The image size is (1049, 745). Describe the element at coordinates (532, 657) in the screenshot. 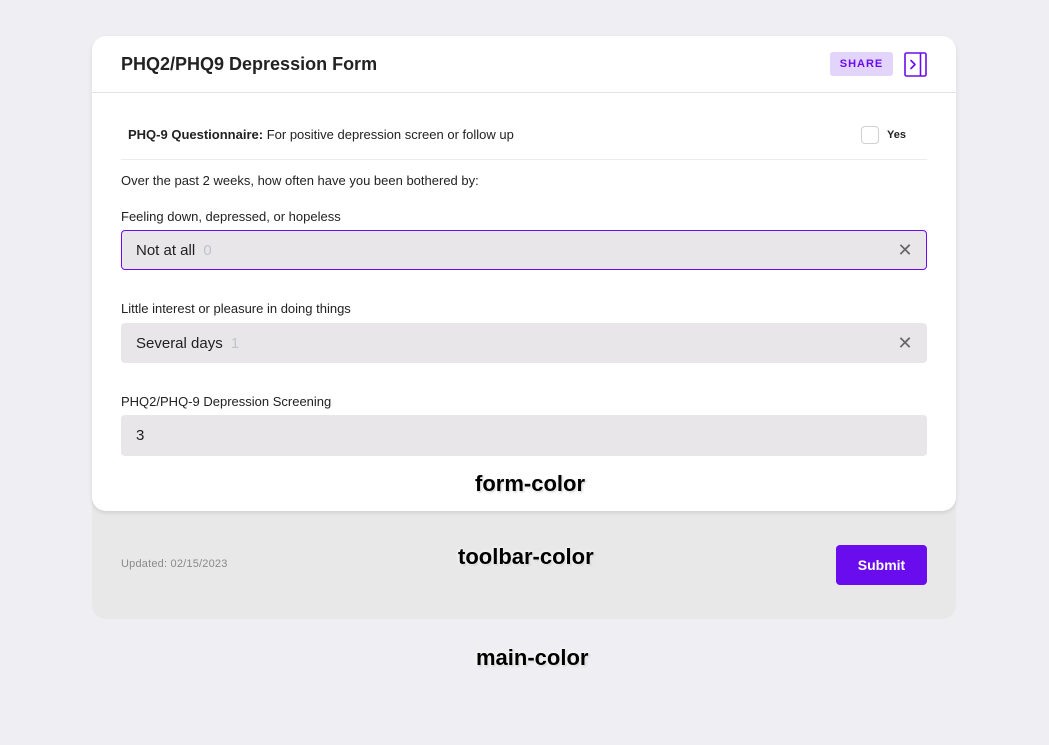

I see `main-color-label: main-color` at that location.